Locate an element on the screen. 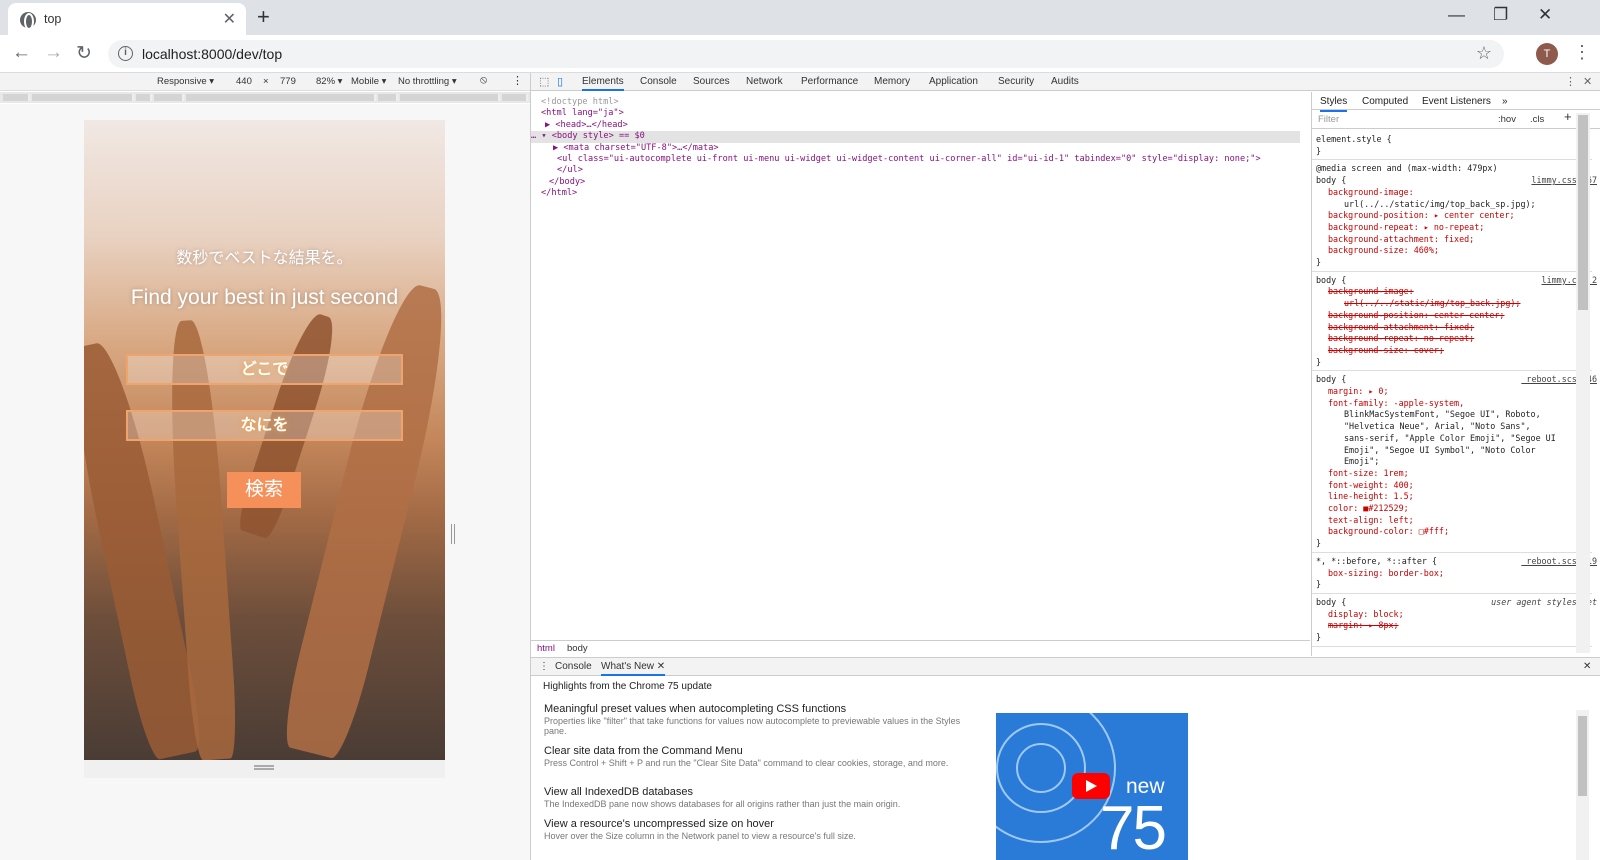  style-text: "Helvetica Neue", Arial, "Noto Sans", is located at coordinates (1437, 426).